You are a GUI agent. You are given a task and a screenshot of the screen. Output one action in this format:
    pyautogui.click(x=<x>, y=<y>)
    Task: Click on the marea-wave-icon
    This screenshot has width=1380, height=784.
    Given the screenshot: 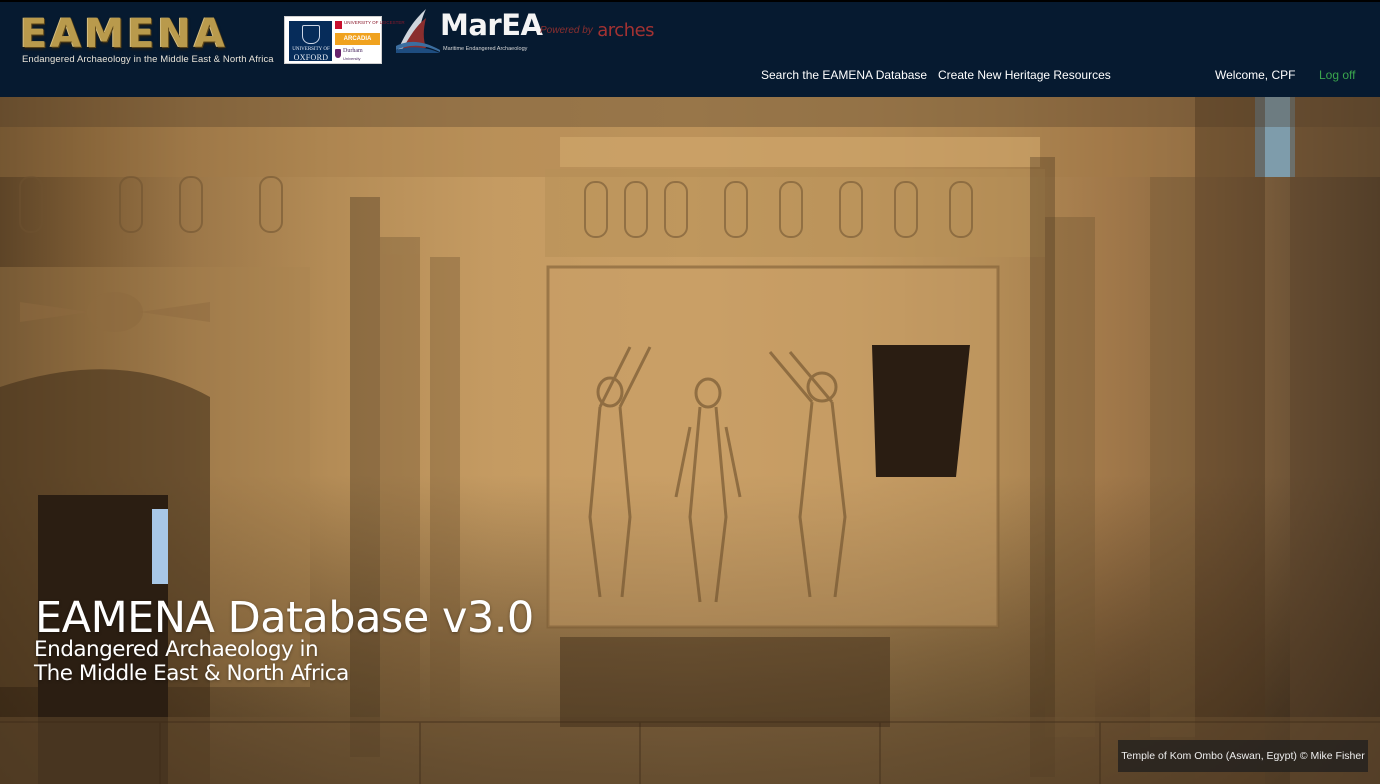 What is the action you would take?
    pyautogui.click(x=418, y=31)
    